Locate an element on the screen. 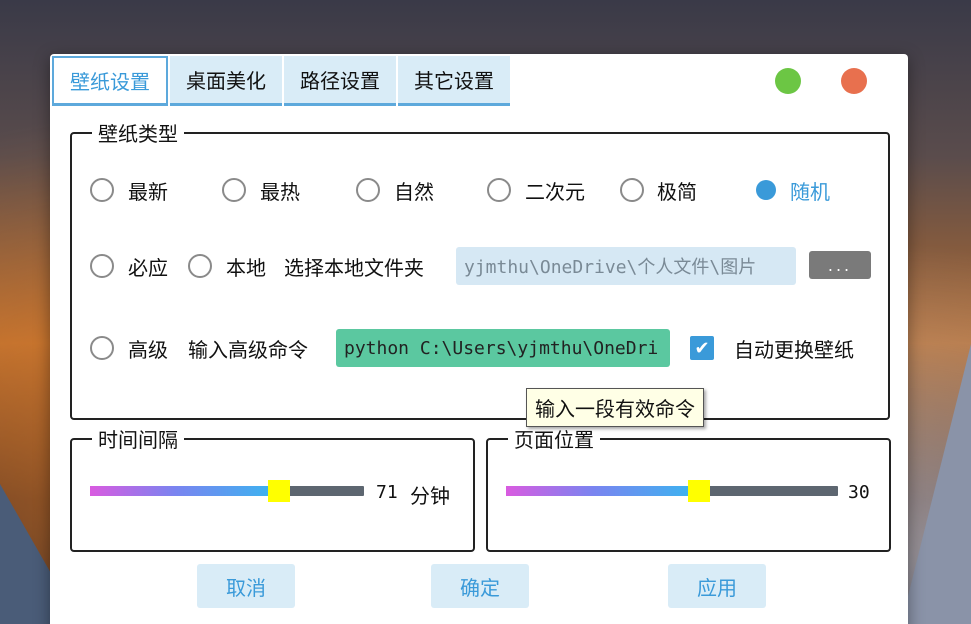  radio-label-random: 随机 is located at coordinates (810, 192).